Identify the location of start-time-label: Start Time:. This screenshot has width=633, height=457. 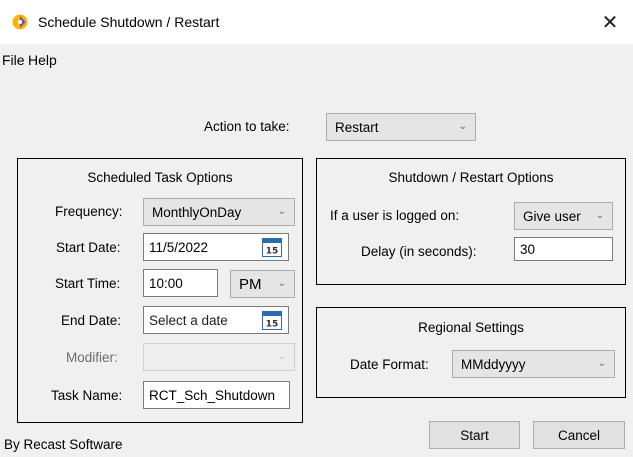
(88, 283).